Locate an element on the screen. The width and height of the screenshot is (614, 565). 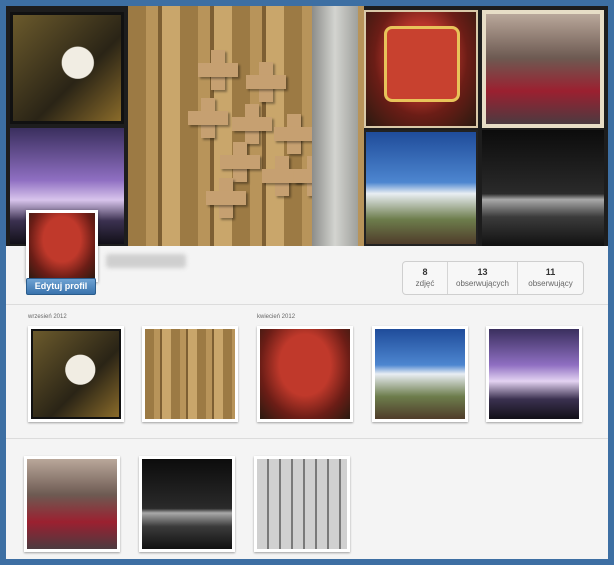
stone-pillar is located at coordinates (335, 126).